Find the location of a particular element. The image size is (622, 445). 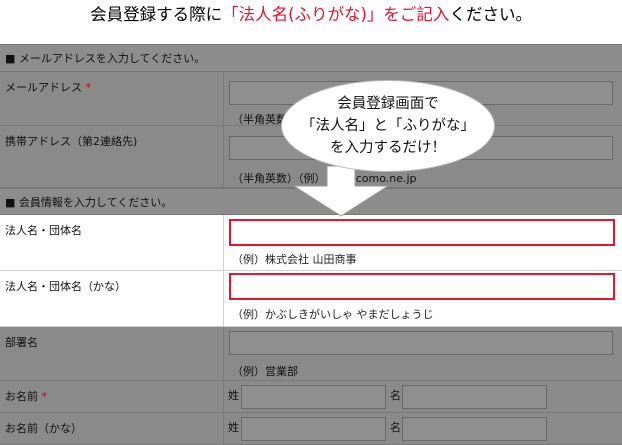

mobile-label-cell: 携帯アドレス（第2連絡先) is located at coordinates (112, 157).